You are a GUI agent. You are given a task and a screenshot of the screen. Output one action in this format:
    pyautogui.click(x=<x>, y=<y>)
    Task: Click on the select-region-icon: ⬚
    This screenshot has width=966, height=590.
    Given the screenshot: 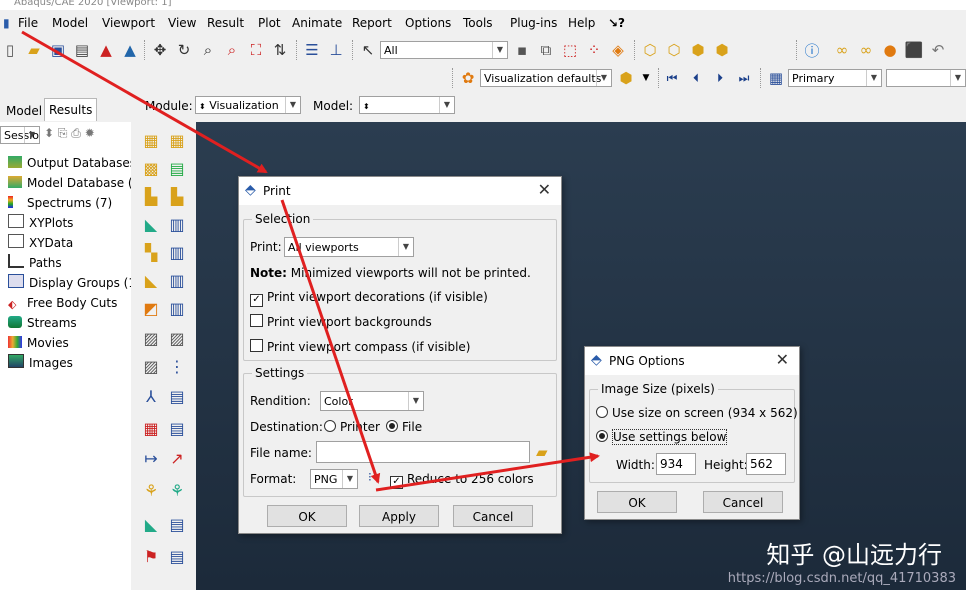 What is the action you would take?
    pyautogui.click(x=570, y=50)
    